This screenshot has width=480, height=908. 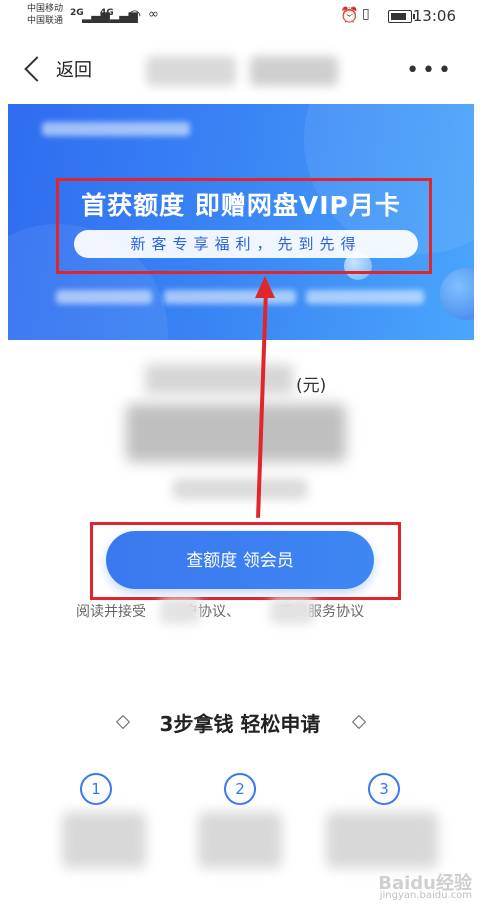 What do you see at coordinates (180, 611) in the screenshot?
I see `agreement-name-redacted` at bounding box center [180, 611].